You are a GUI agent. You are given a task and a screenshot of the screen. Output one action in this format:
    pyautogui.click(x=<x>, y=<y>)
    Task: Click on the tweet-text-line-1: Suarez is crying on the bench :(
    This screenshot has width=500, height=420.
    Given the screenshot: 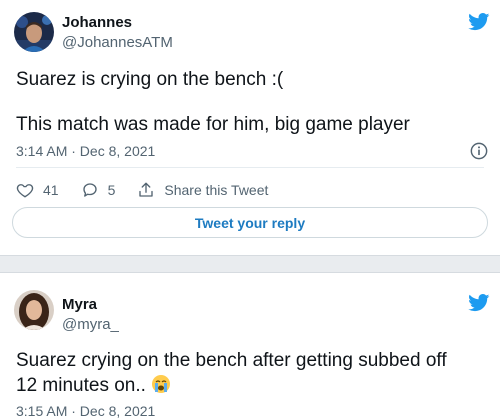 What is the action you would take?
    pyautogui.click(x=150, y=79)
    